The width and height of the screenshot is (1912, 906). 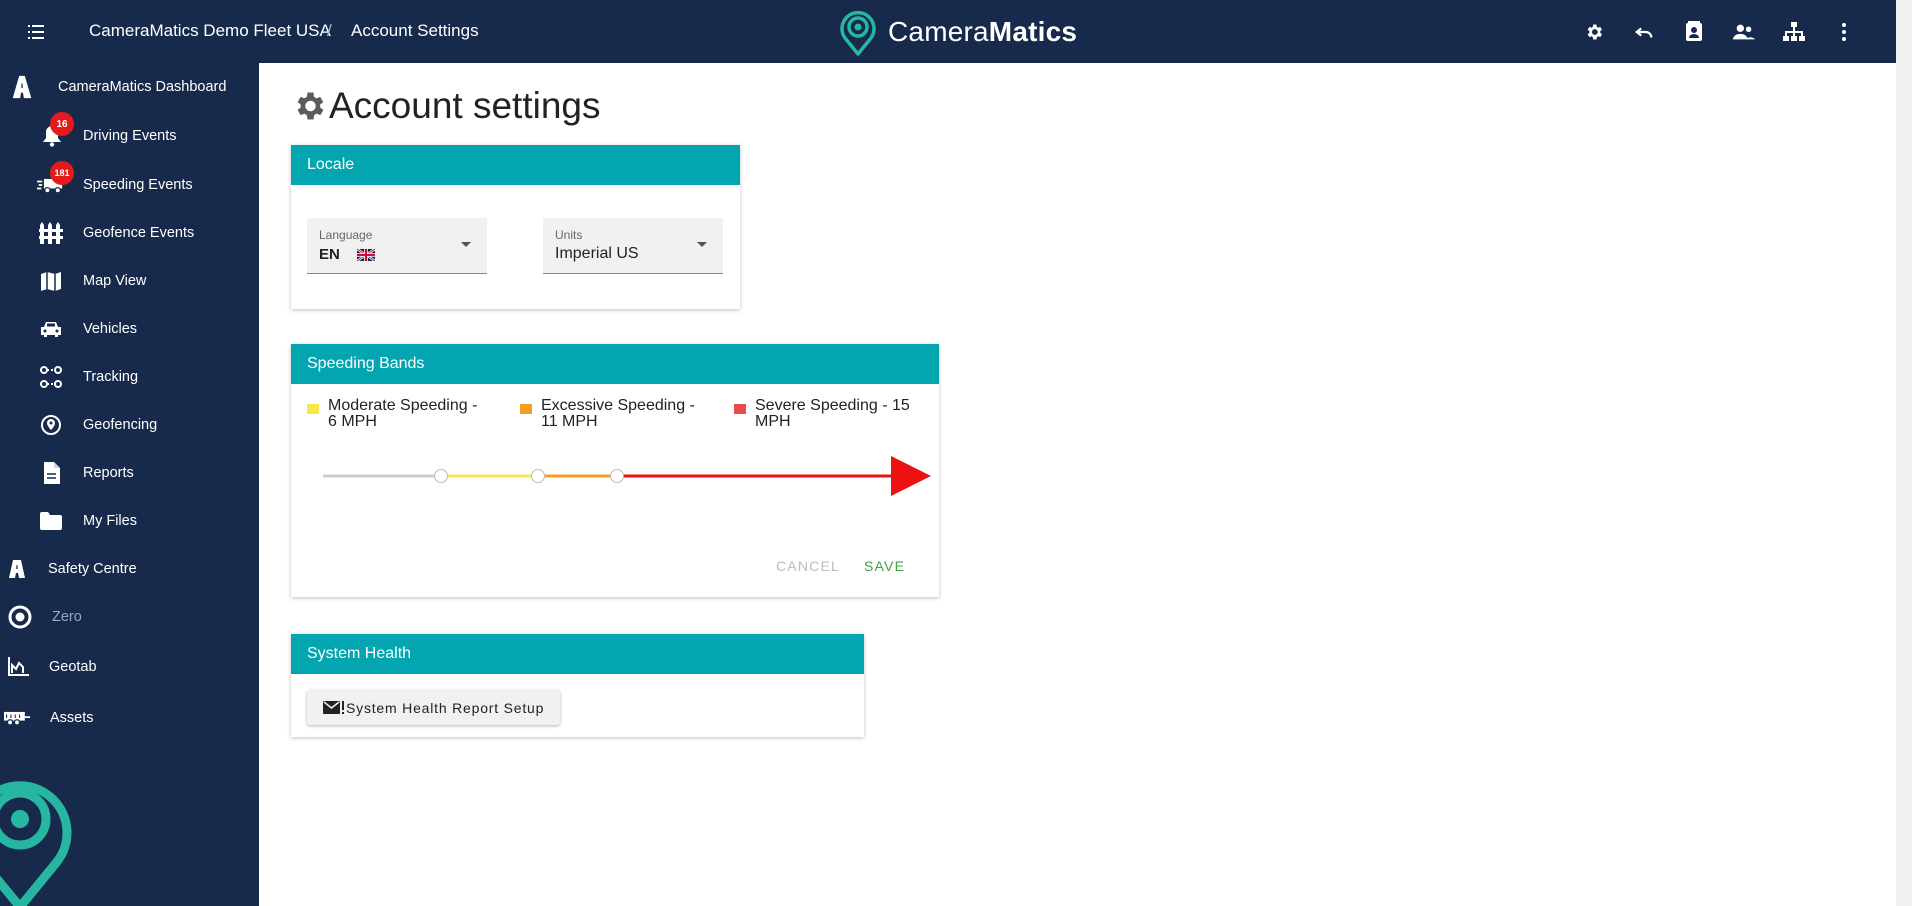 I want to click on gear-icon, so click(x=310, y=106).